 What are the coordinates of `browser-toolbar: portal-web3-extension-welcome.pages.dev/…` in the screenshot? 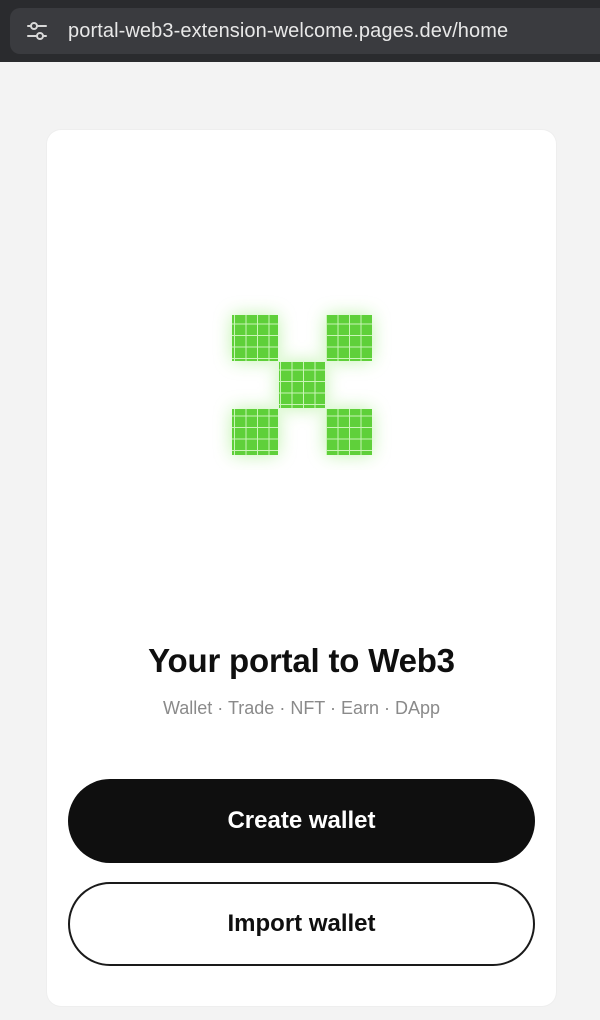 It's located at (300, 31).